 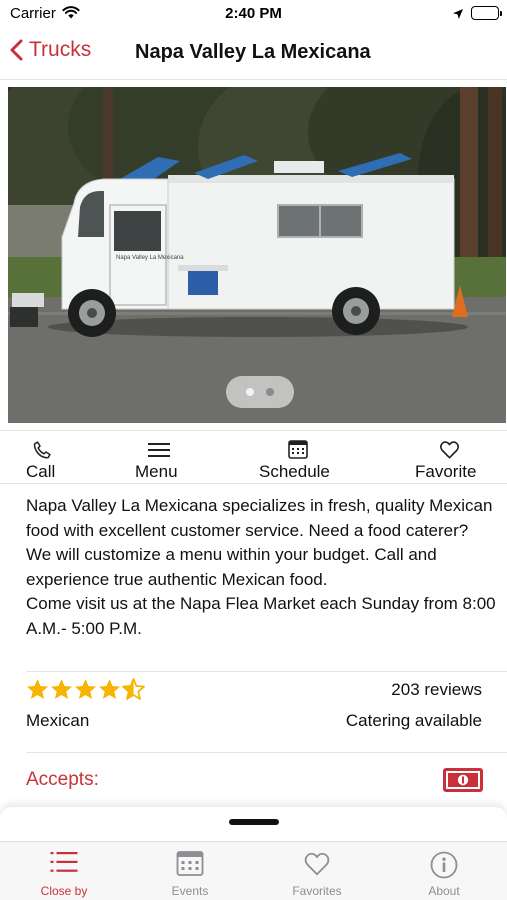 What do you see at coordinates (58, 720) in the screenshot?
I see `cuisine-label: Mexican` at bounding box center [58, 720].